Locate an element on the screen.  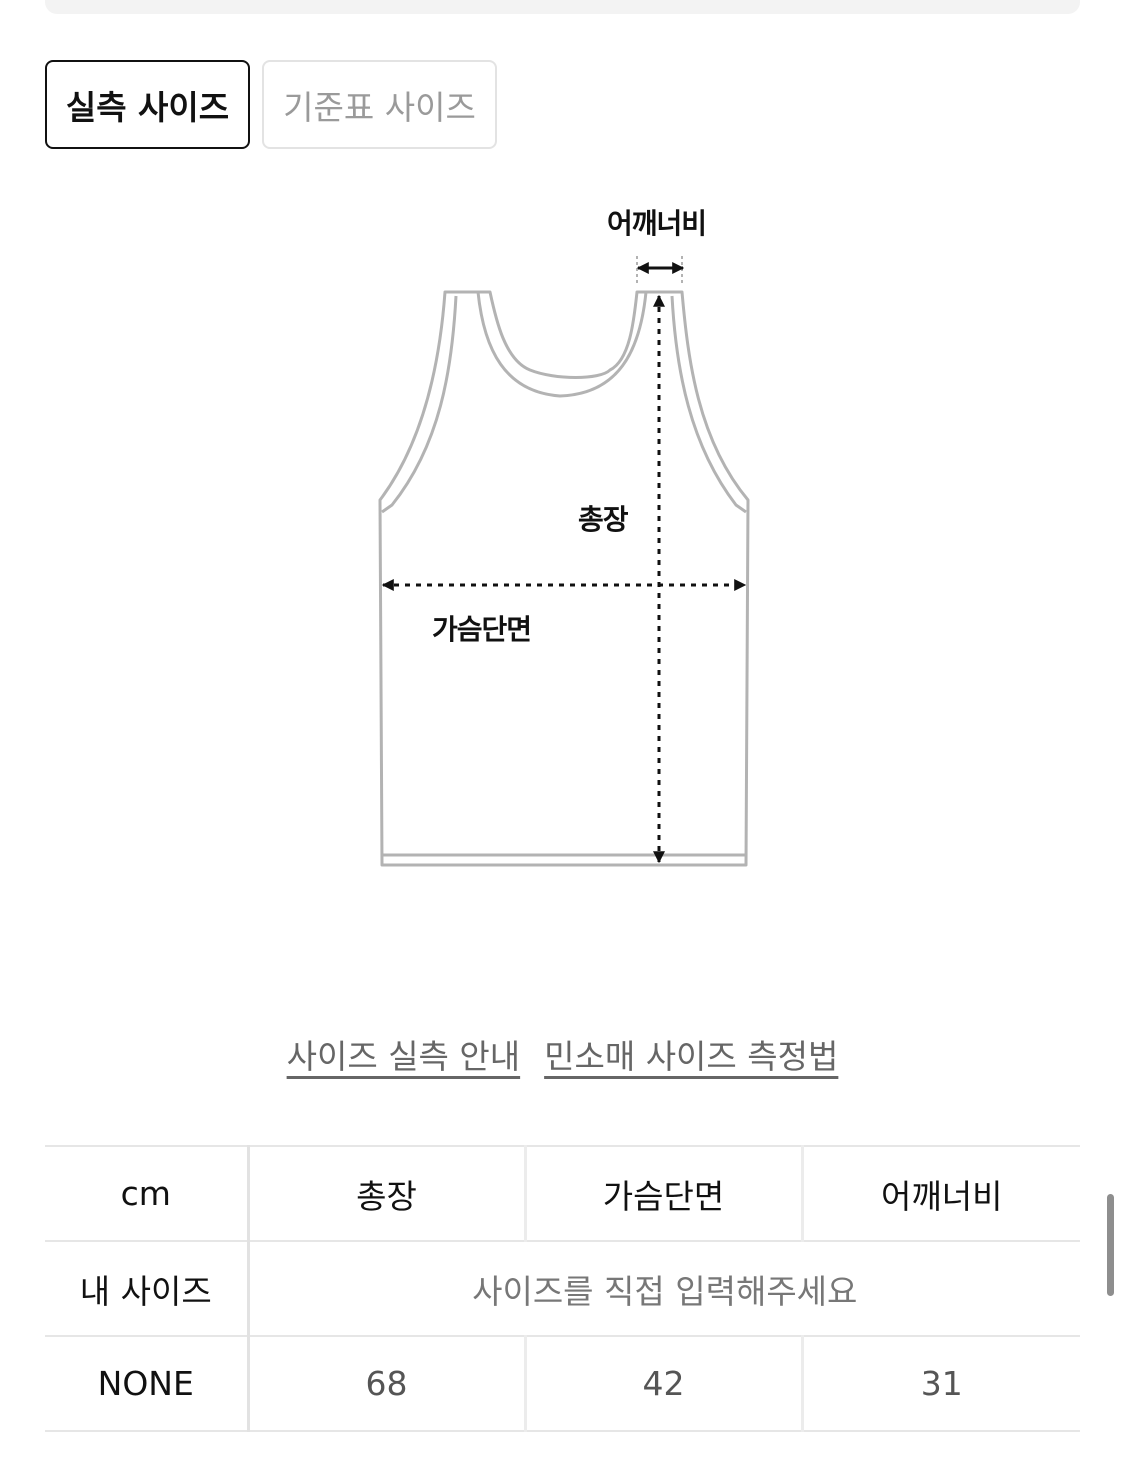
my-size-row: 내 사이즈 사이즈를 직접 입력해주세요 is located at coordinates (562, 1288).